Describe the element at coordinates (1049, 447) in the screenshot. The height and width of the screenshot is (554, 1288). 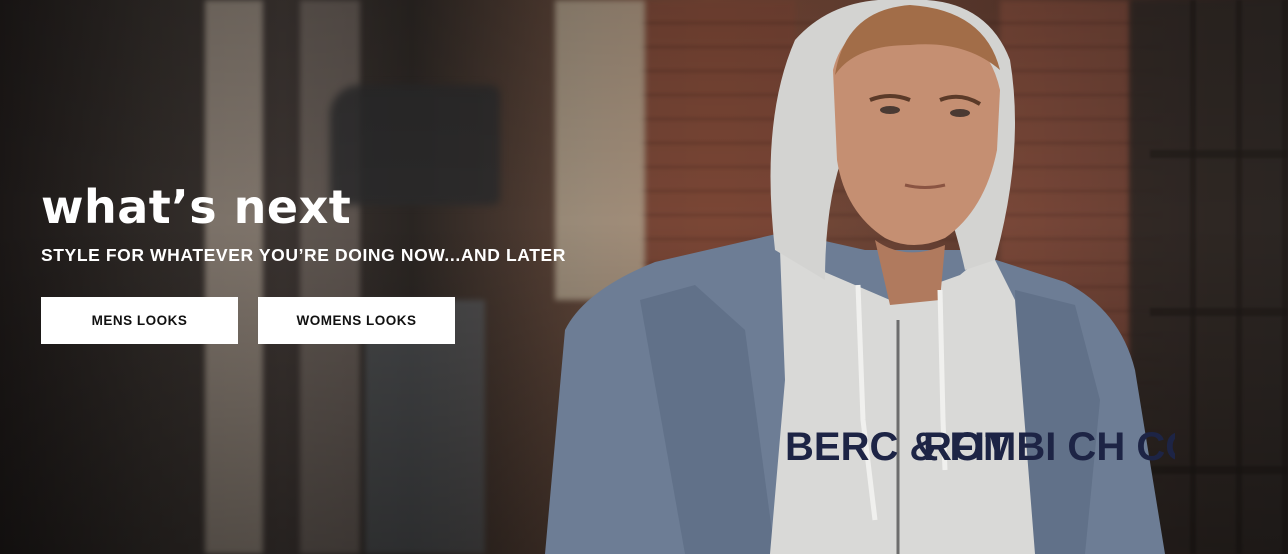
I see `hoodie-lettering-right: ROMBI CH CO.` at that location.